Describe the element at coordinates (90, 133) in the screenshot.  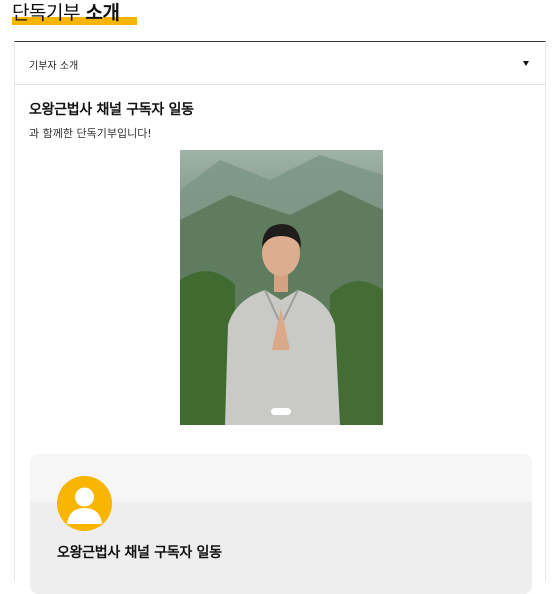
I see `donor-subtext: 과 함께한 단독기부입니다!` at that location.